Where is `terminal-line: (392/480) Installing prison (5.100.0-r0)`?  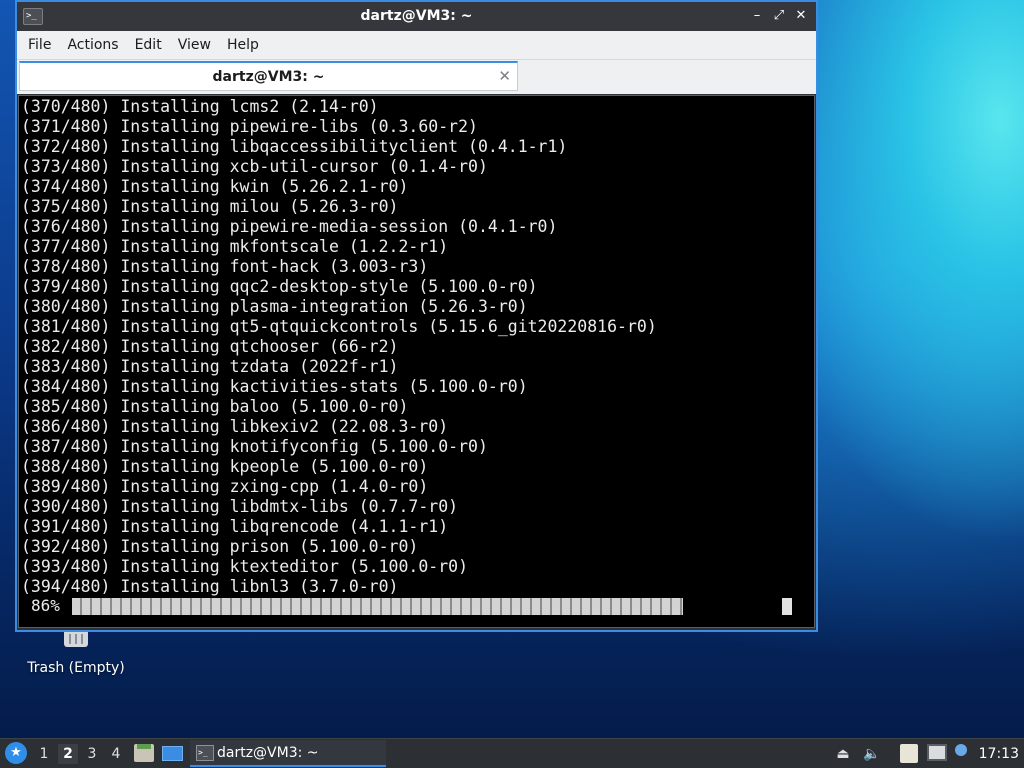 terminal-line: (392/480) Installing prison (5.100.0-r0) is located at coordinates (220, 546).